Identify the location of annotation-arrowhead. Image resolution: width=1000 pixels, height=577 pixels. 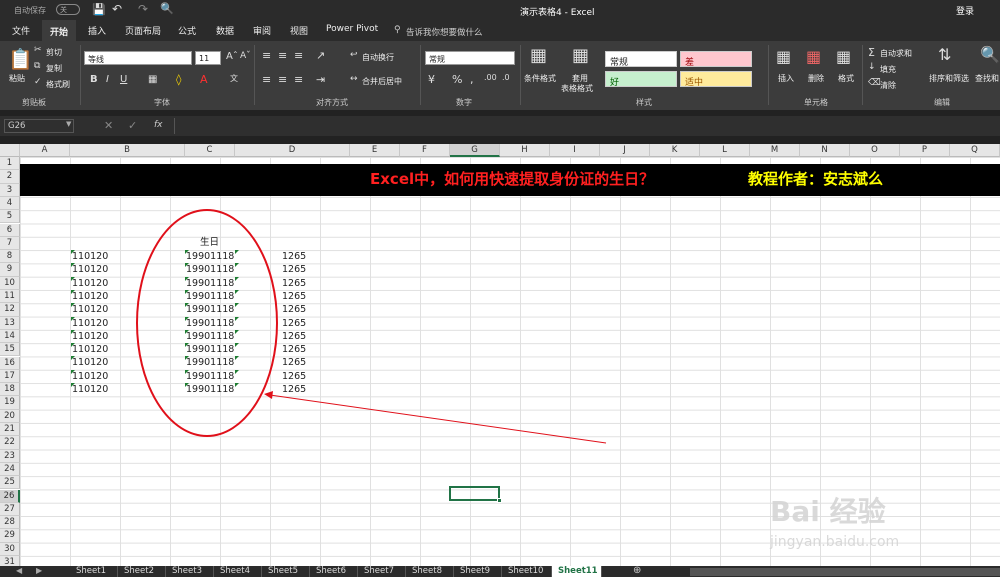
(268, 395).